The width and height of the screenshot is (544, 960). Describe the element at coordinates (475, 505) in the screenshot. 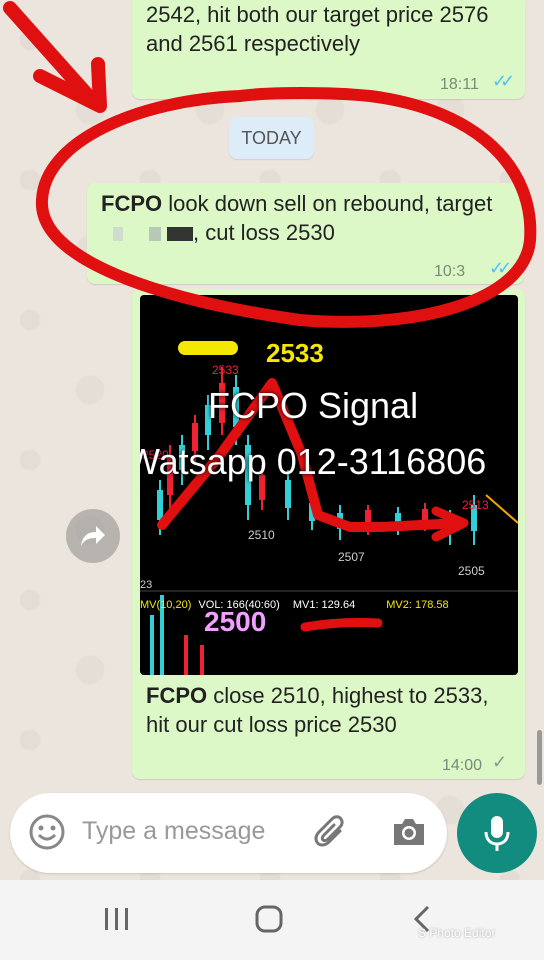

I see `price-label: 2513` at that location.